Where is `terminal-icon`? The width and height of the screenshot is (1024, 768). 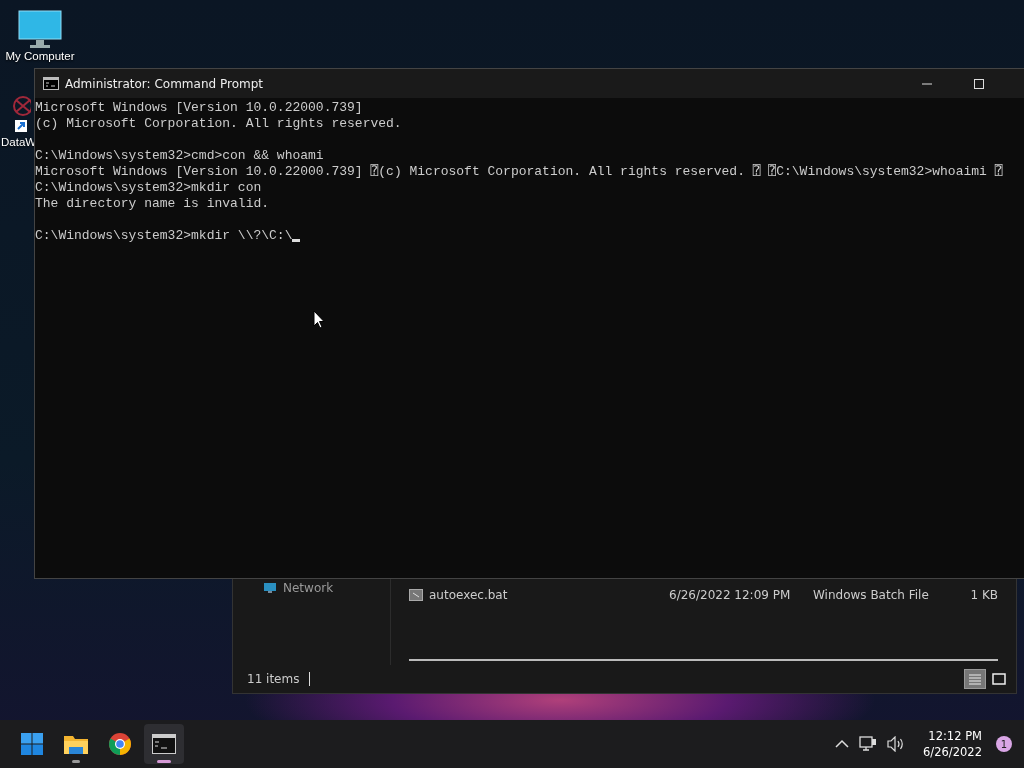 terminal-icon is located at coordinates (164, 744).